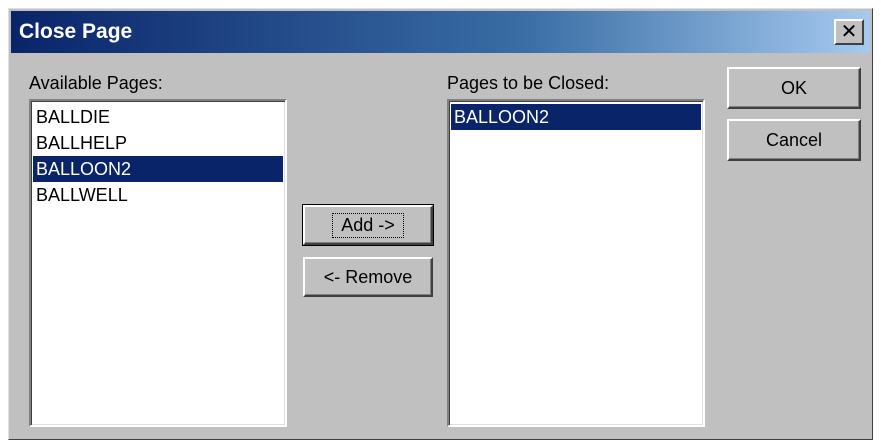 This screenshot has height=444, width=881. I want to click on cancel-button: Cancel, so click(794, 140).